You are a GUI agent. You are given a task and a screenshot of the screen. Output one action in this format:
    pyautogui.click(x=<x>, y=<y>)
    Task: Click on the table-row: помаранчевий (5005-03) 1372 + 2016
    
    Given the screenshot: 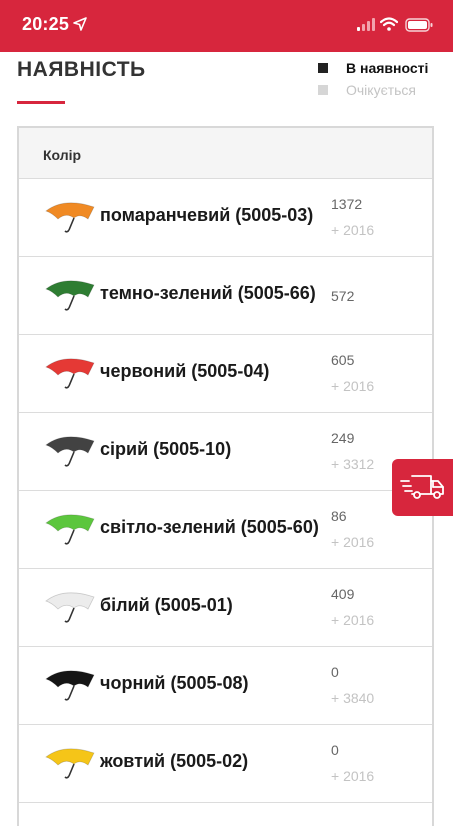 What is the action you would take?
    pyautogui.click(x=225, y=218)
    